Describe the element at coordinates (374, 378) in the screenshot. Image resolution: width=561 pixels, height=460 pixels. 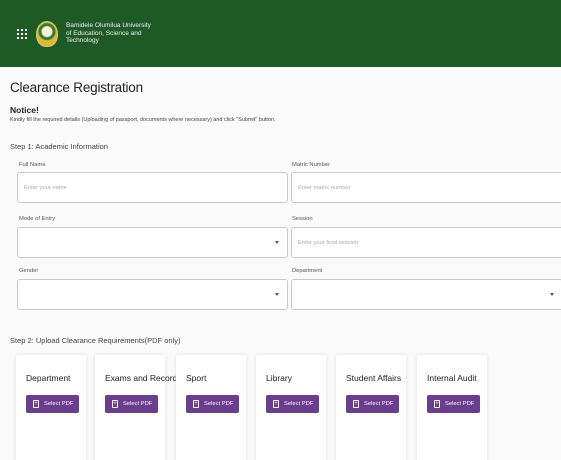
I see `card-title: Student Affairs` at that location.